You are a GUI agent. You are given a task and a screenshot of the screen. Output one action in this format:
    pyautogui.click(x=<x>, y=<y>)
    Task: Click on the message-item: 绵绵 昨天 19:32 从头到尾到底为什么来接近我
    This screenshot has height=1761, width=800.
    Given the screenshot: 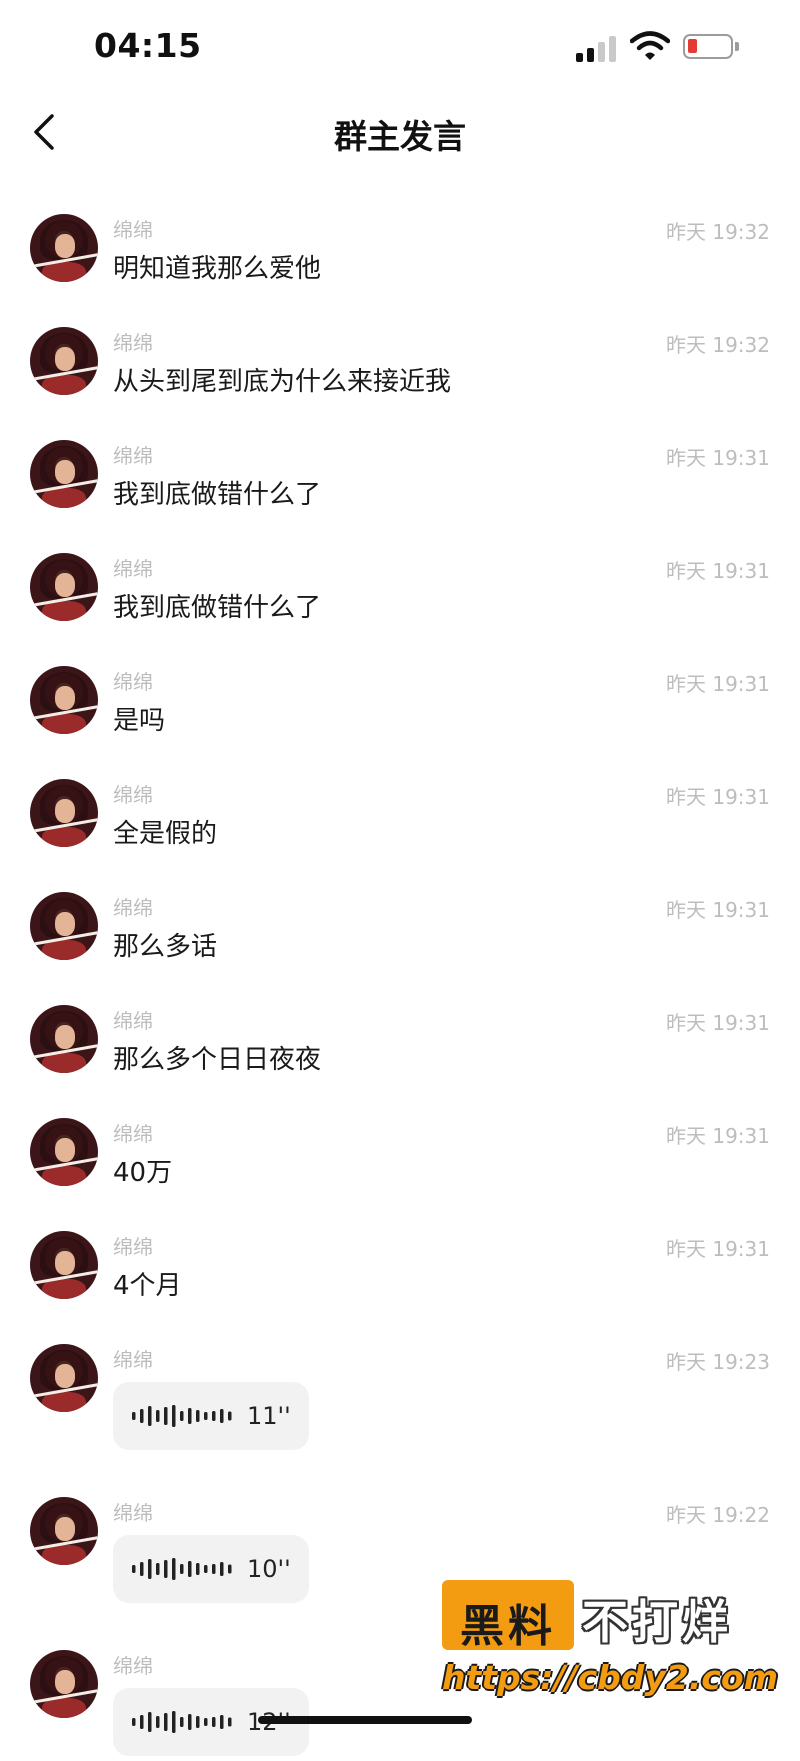 What is the action you would take?
    pyautogui.click(x=400, y=341)
    